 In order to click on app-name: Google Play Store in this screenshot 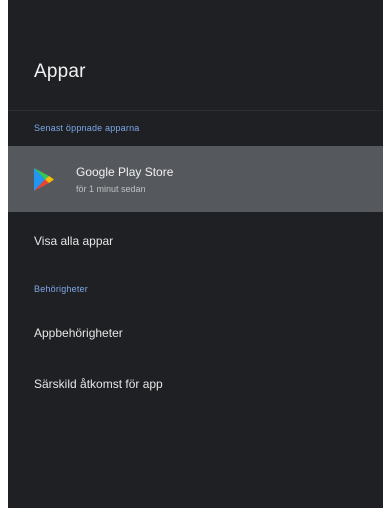, I will do `click(125, 172)`.